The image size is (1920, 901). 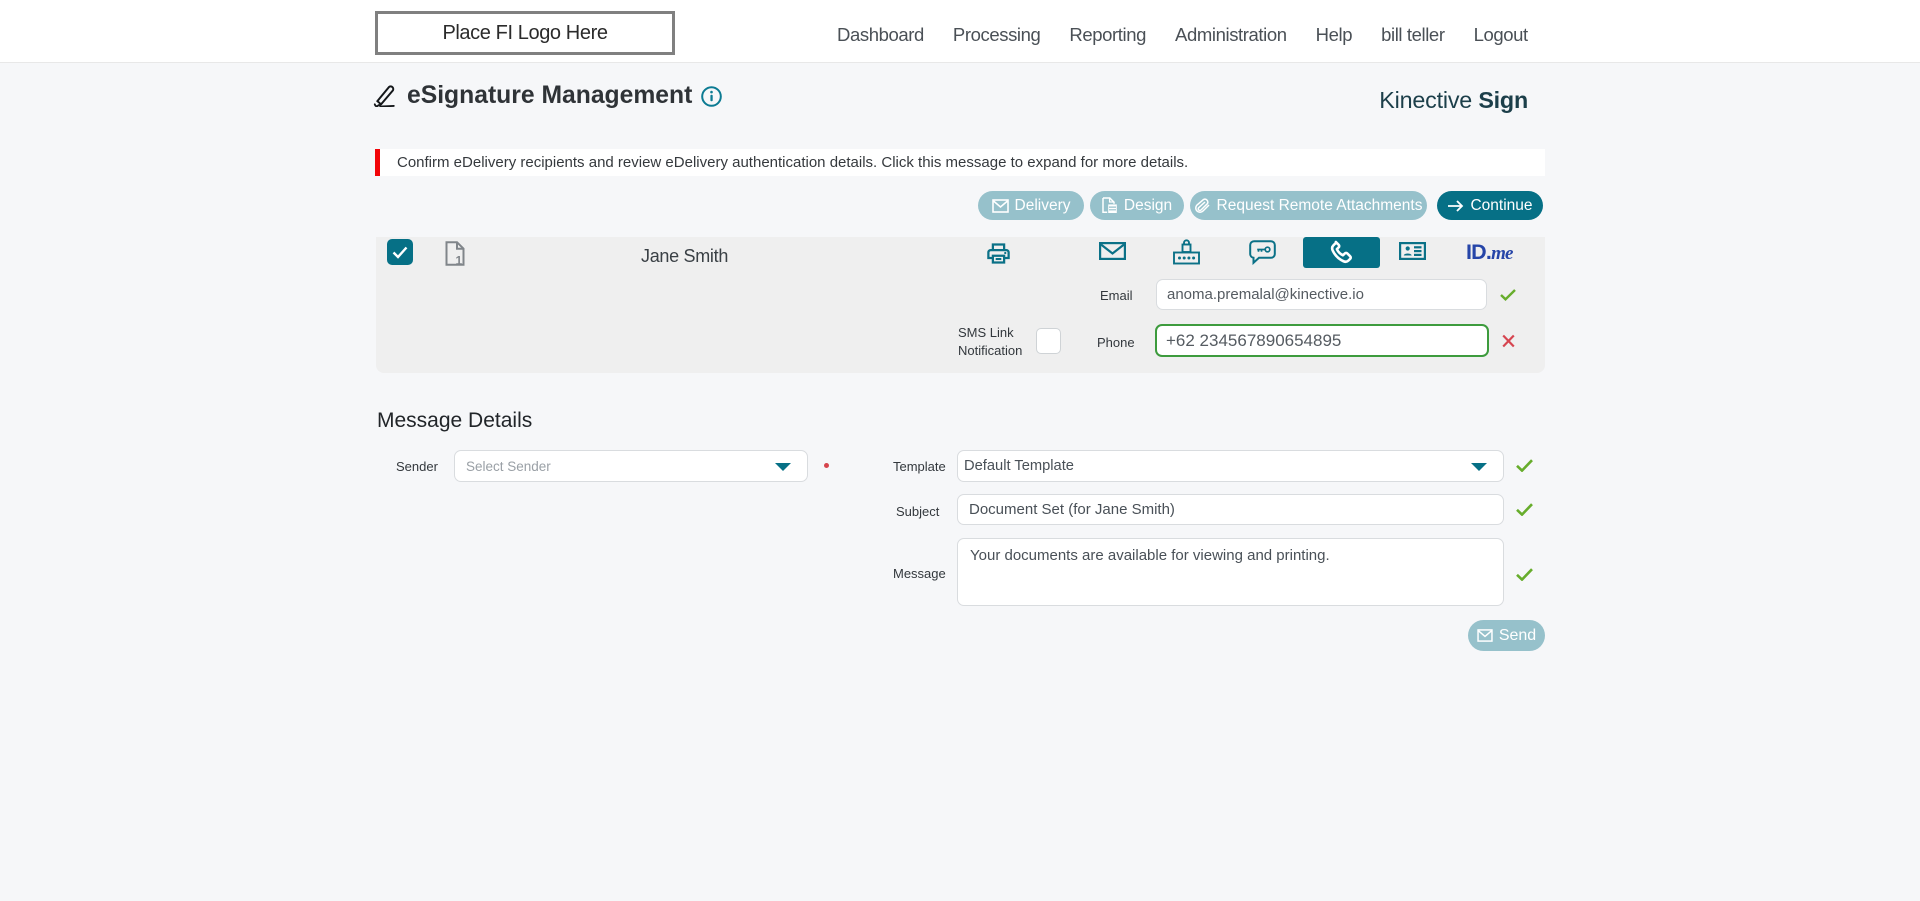 I want to click on svg-text: 1, so click(x=459, y=260).